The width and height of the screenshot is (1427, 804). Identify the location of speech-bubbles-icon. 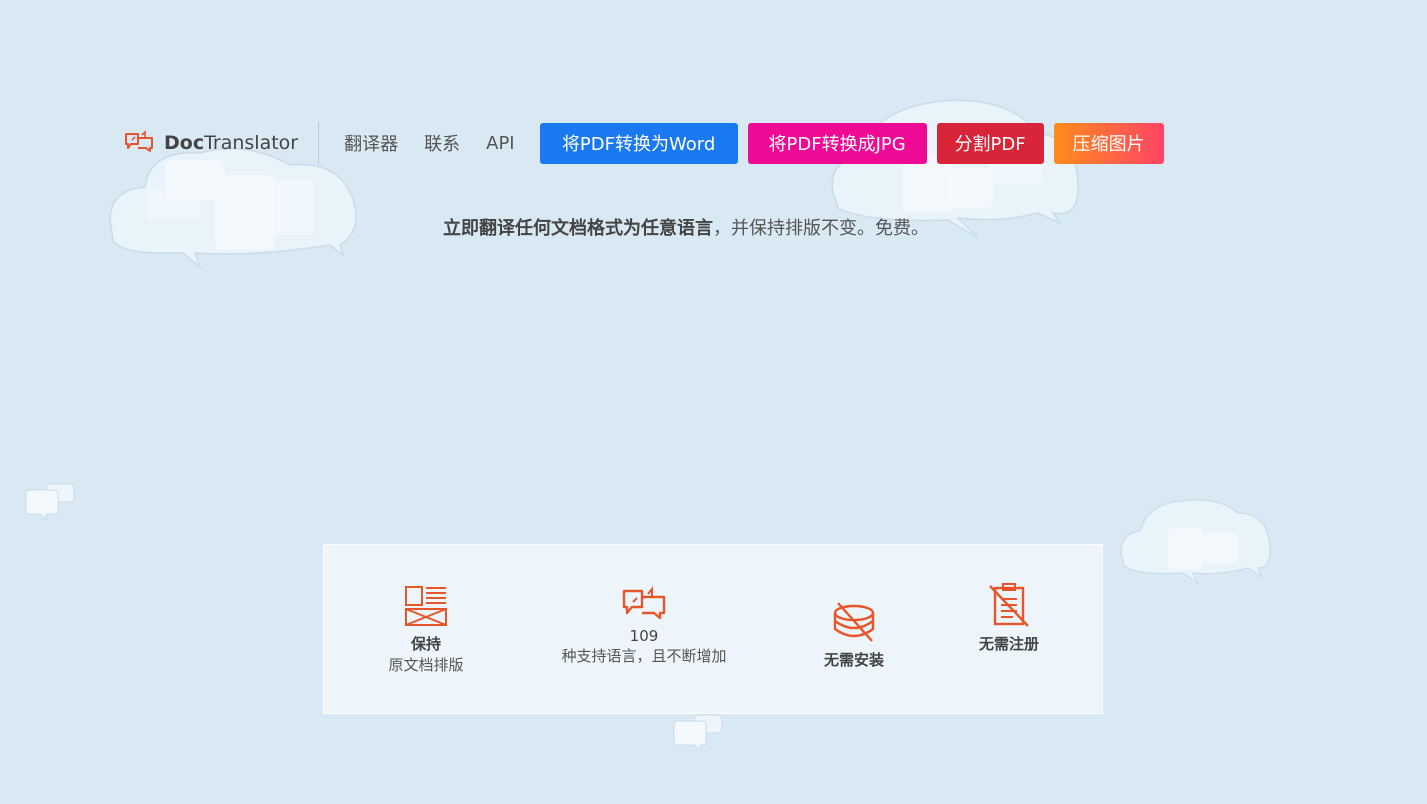
(139, 143).